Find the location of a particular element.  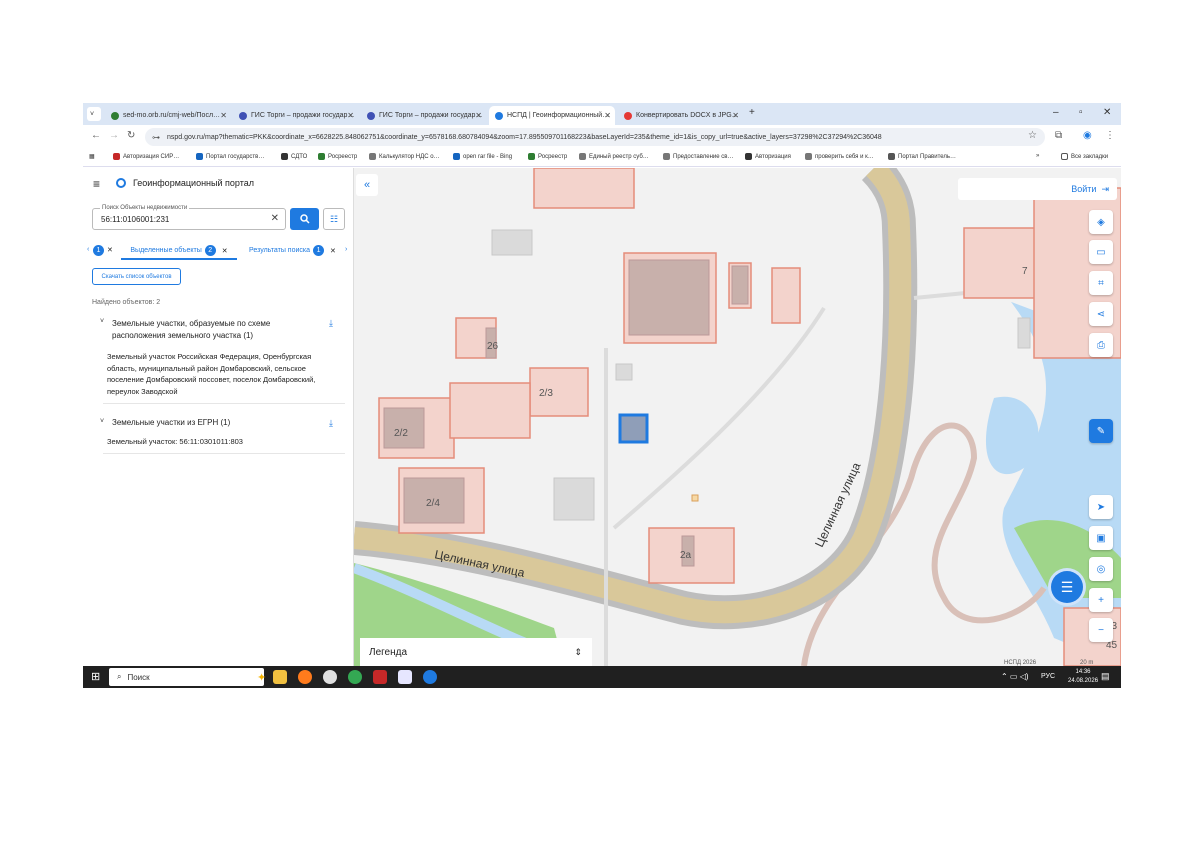

file-explorer-icon is located at coordinates (280, 677).